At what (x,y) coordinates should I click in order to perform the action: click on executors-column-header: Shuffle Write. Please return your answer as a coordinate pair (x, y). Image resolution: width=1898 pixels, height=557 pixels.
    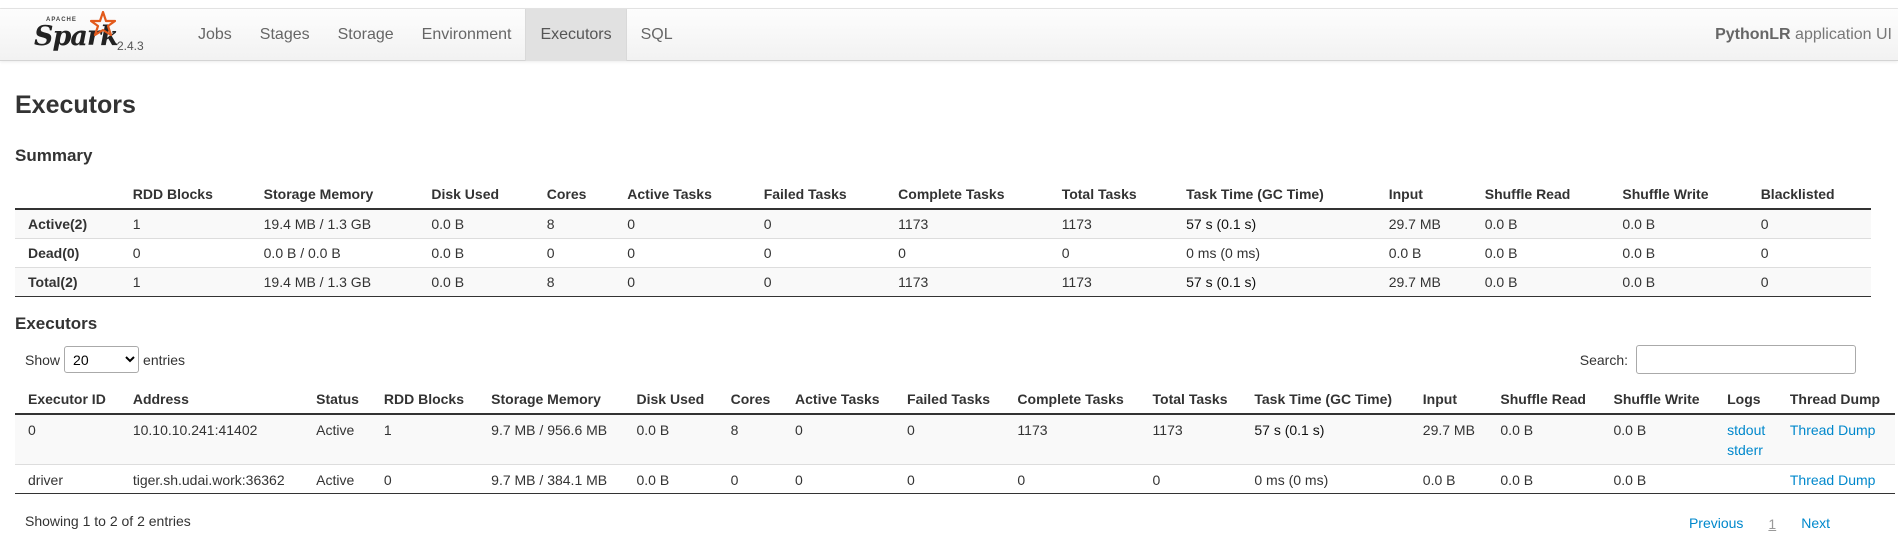
    Looking at the image, I should click on (1657, 400).